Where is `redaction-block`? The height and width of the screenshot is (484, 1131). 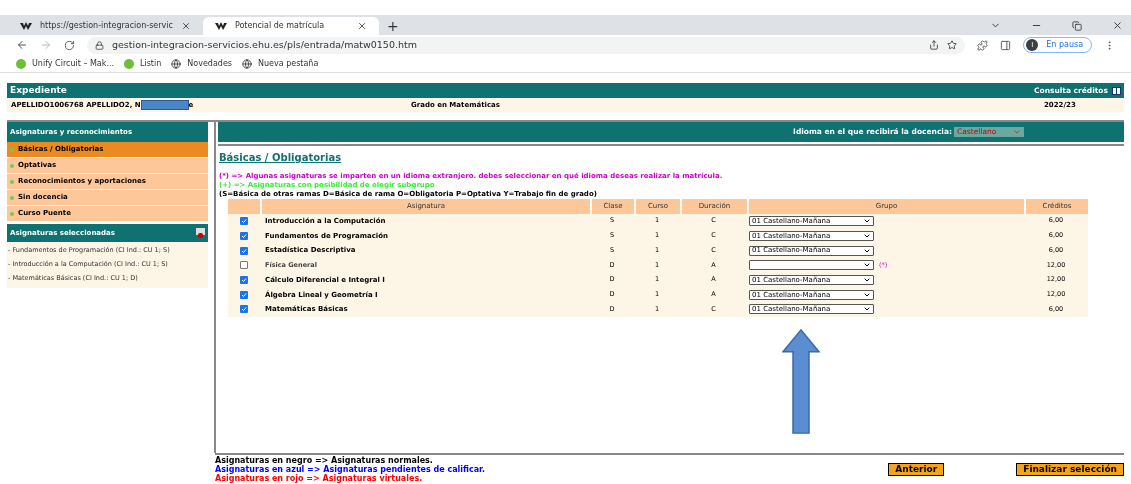
redaction-block is located at coordinates (164, 105).